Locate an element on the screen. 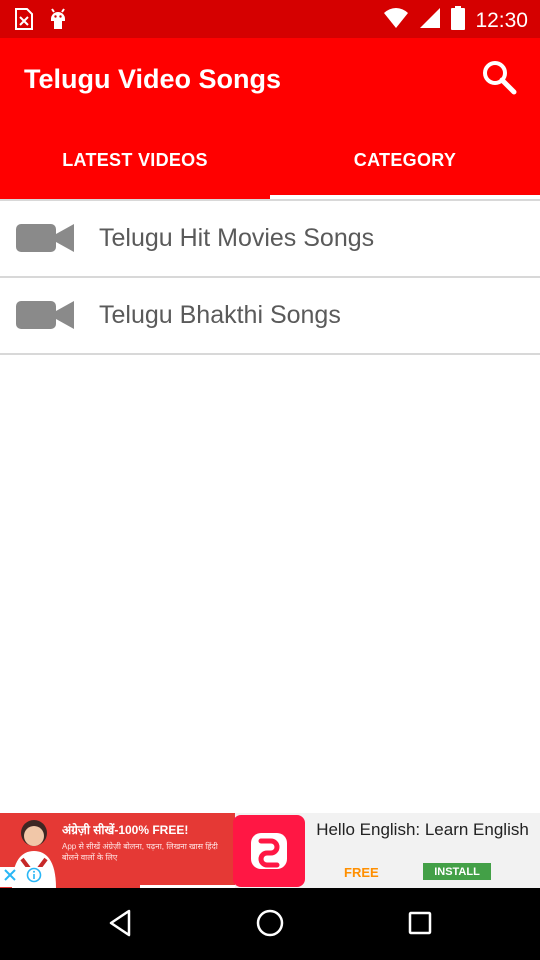 This screenshot has width=540, height=960. search-icon is located at coordinates (499, 79).